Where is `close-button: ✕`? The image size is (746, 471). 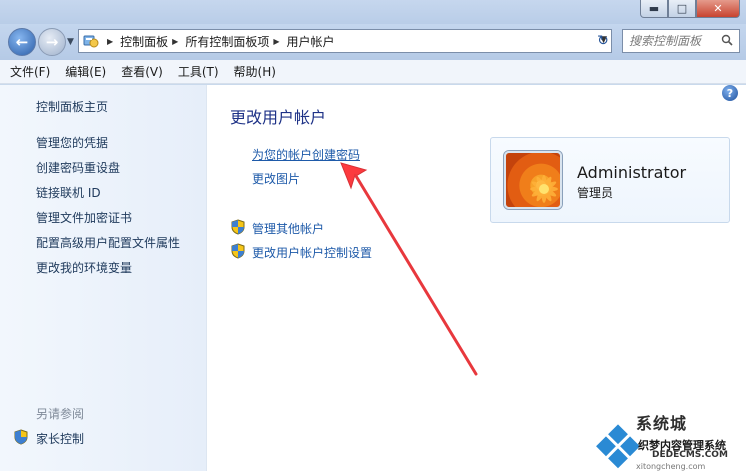
close-button: ✕ is located at coordinates (718, 9).